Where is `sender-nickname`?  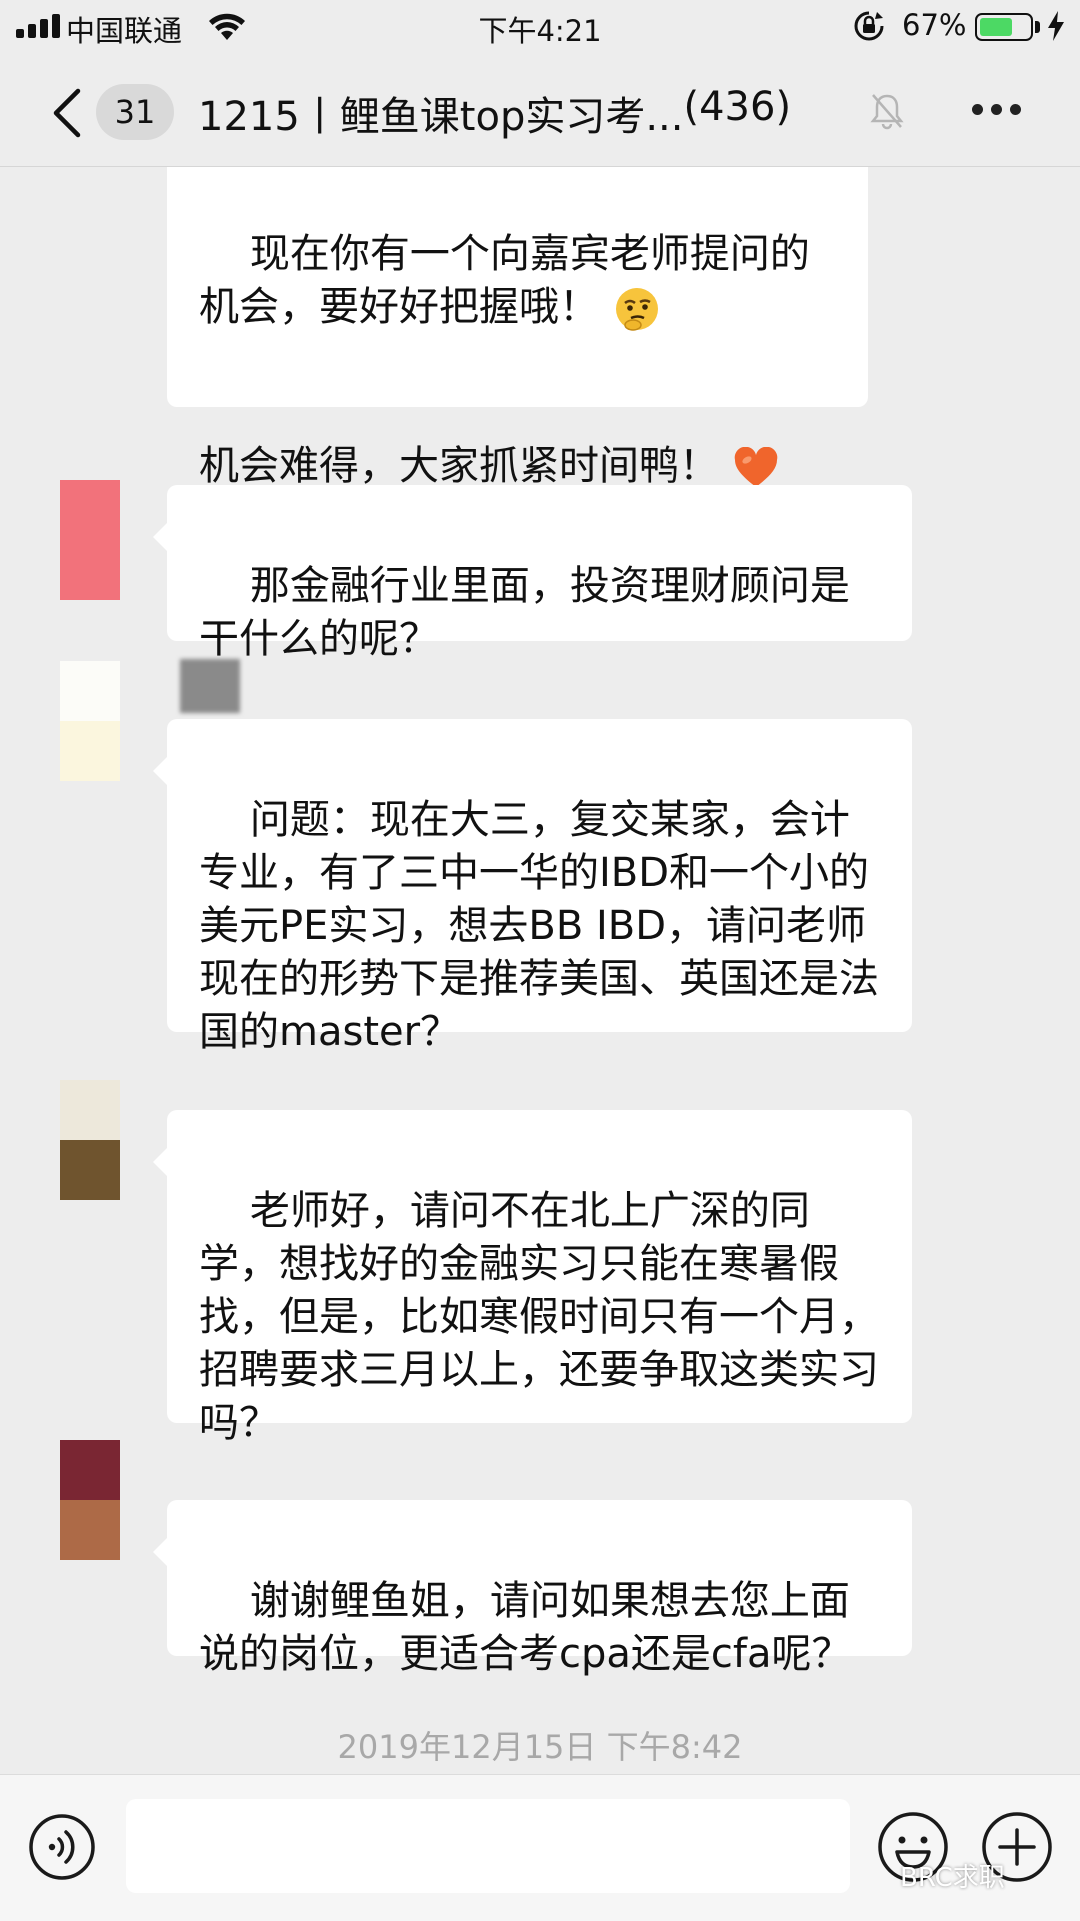
sender-nickname is located at coordinates (210, 686).